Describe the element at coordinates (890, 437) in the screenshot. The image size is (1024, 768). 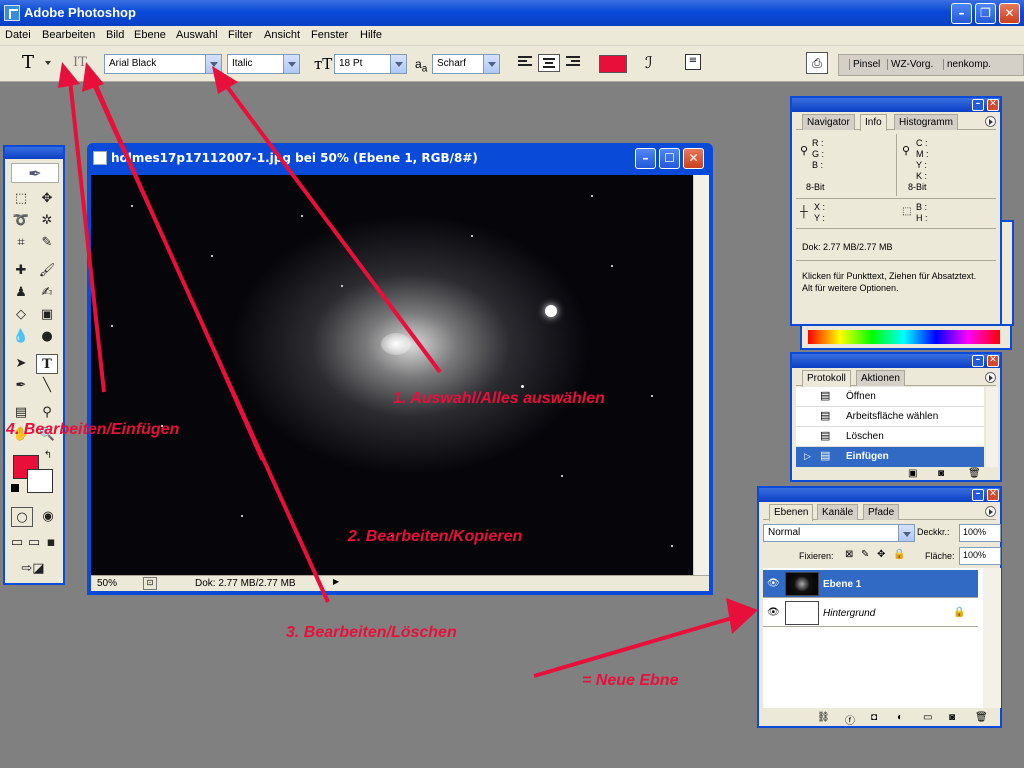
I see `history-item: ▤ Löschen` at that location.